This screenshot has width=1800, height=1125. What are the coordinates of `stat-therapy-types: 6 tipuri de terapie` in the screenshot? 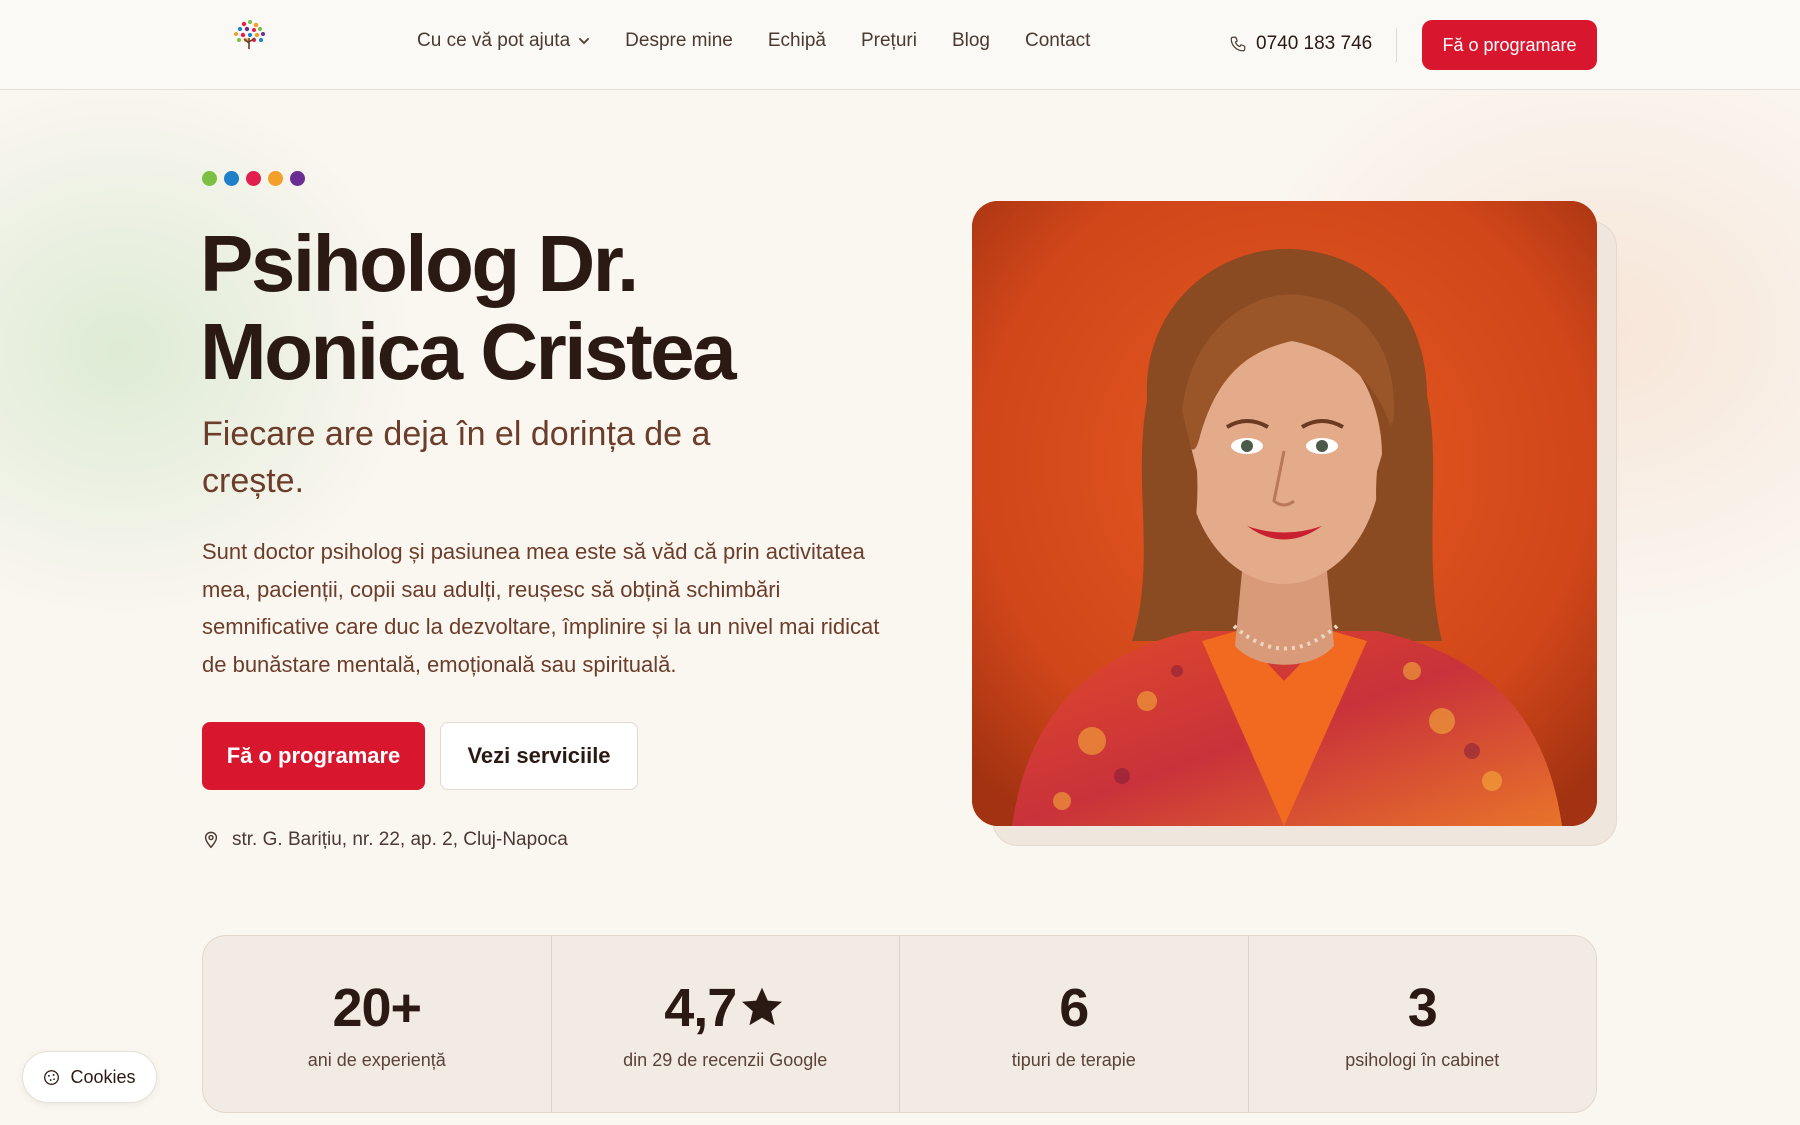 It's located at (1074, 1024).